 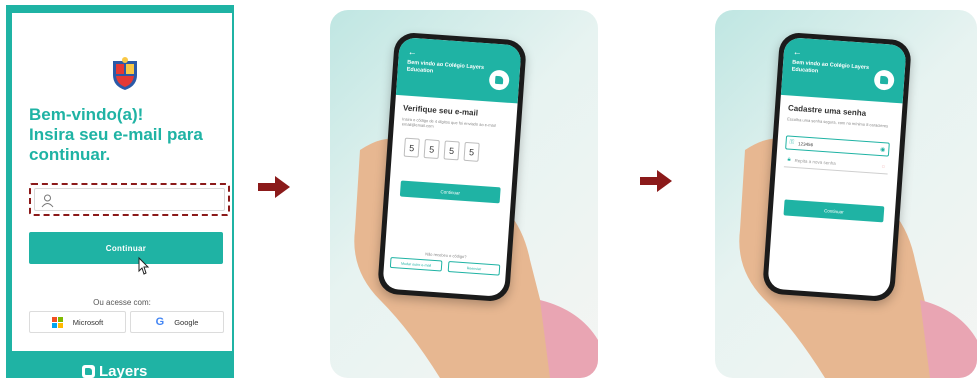 What do you see at coordinates (186, 322) in the screenshot?
I see `google-label: Google` at bounding box center [186, 322].